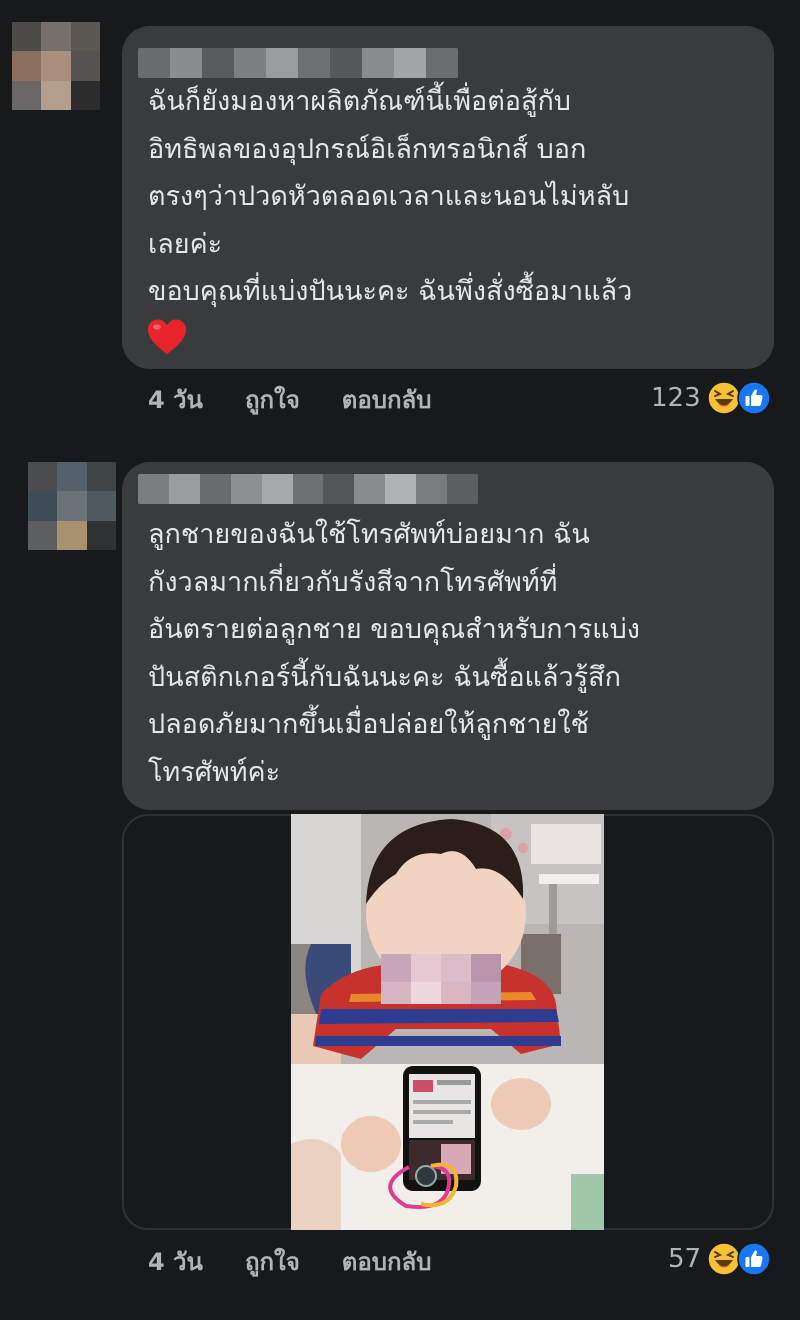  I want to click on child-with-phone-image, so click(447, 1022).